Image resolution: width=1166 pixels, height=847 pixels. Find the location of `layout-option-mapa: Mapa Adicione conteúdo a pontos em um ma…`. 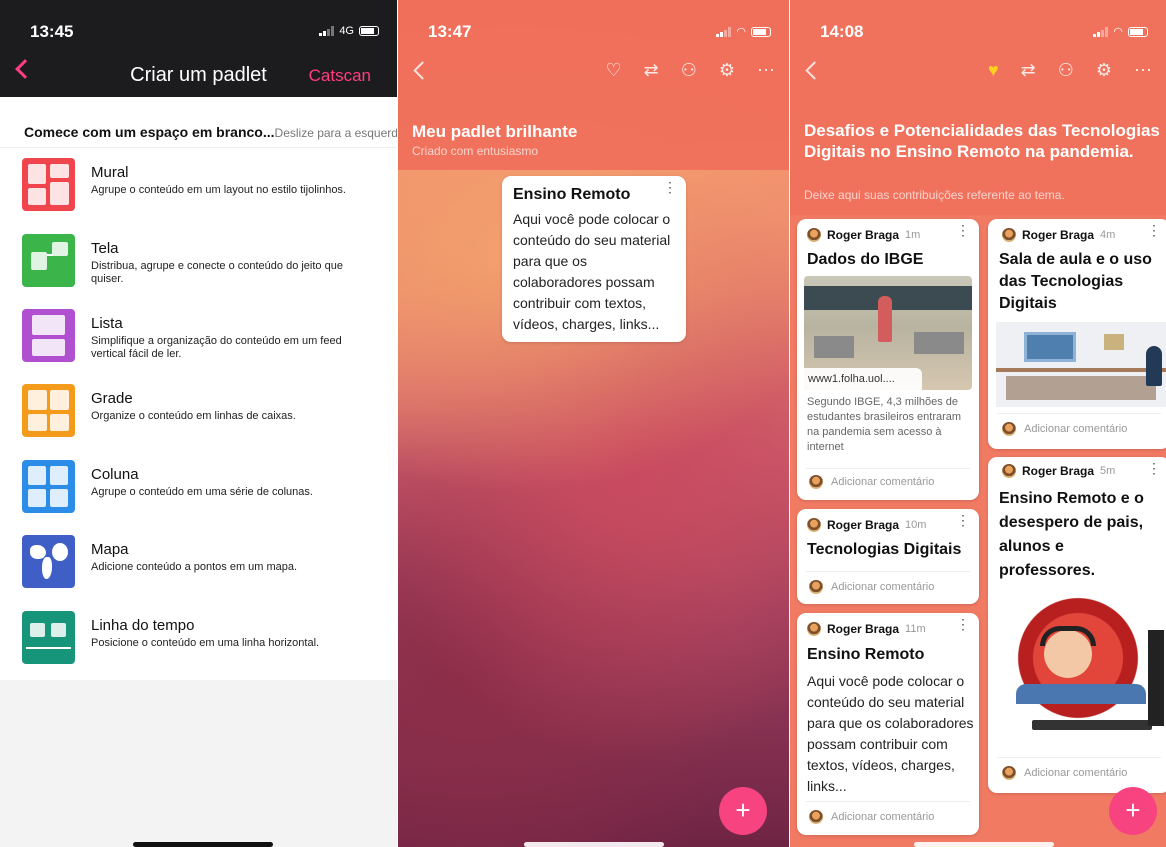

layout-option-mapa: Mapa Adicione conteúdo a pontos em um ma… is located at coordinates (191, 561).